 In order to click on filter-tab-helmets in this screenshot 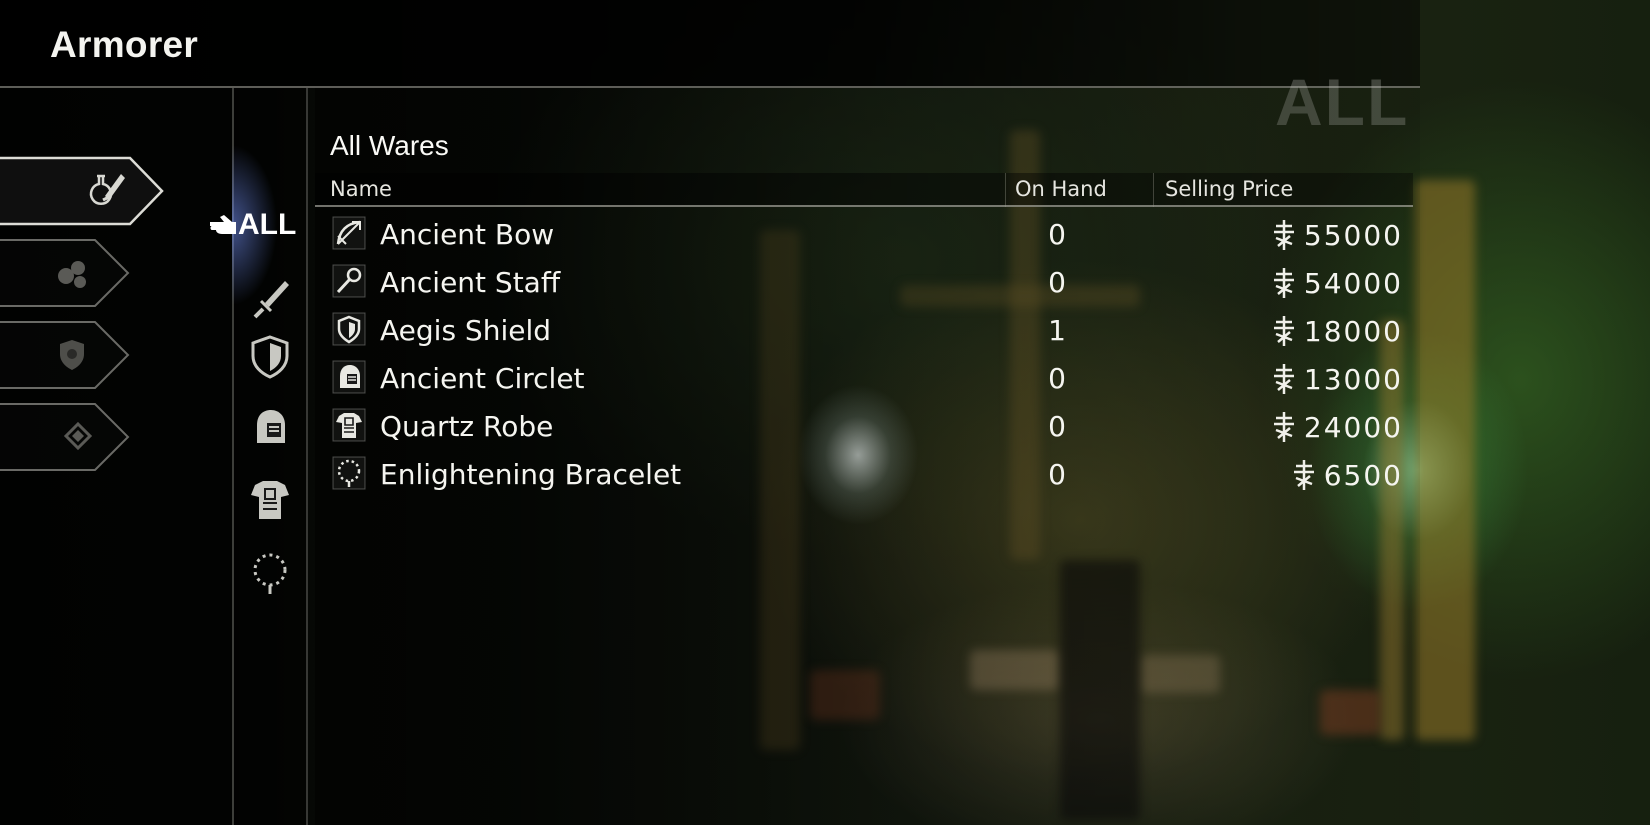, I will do `click(270, 428)`.